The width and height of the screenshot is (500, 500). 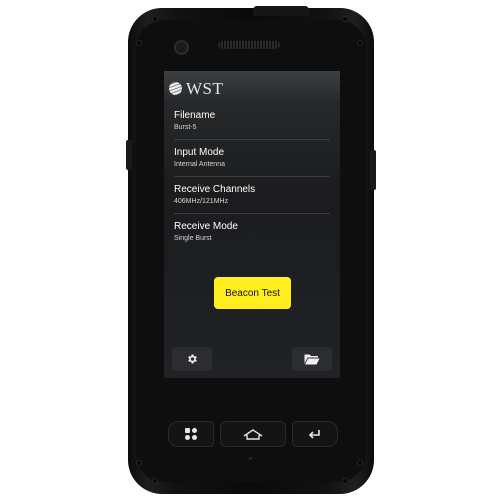 I want to click on setting-value: Internal Antenna, so click(x=199, y=164).